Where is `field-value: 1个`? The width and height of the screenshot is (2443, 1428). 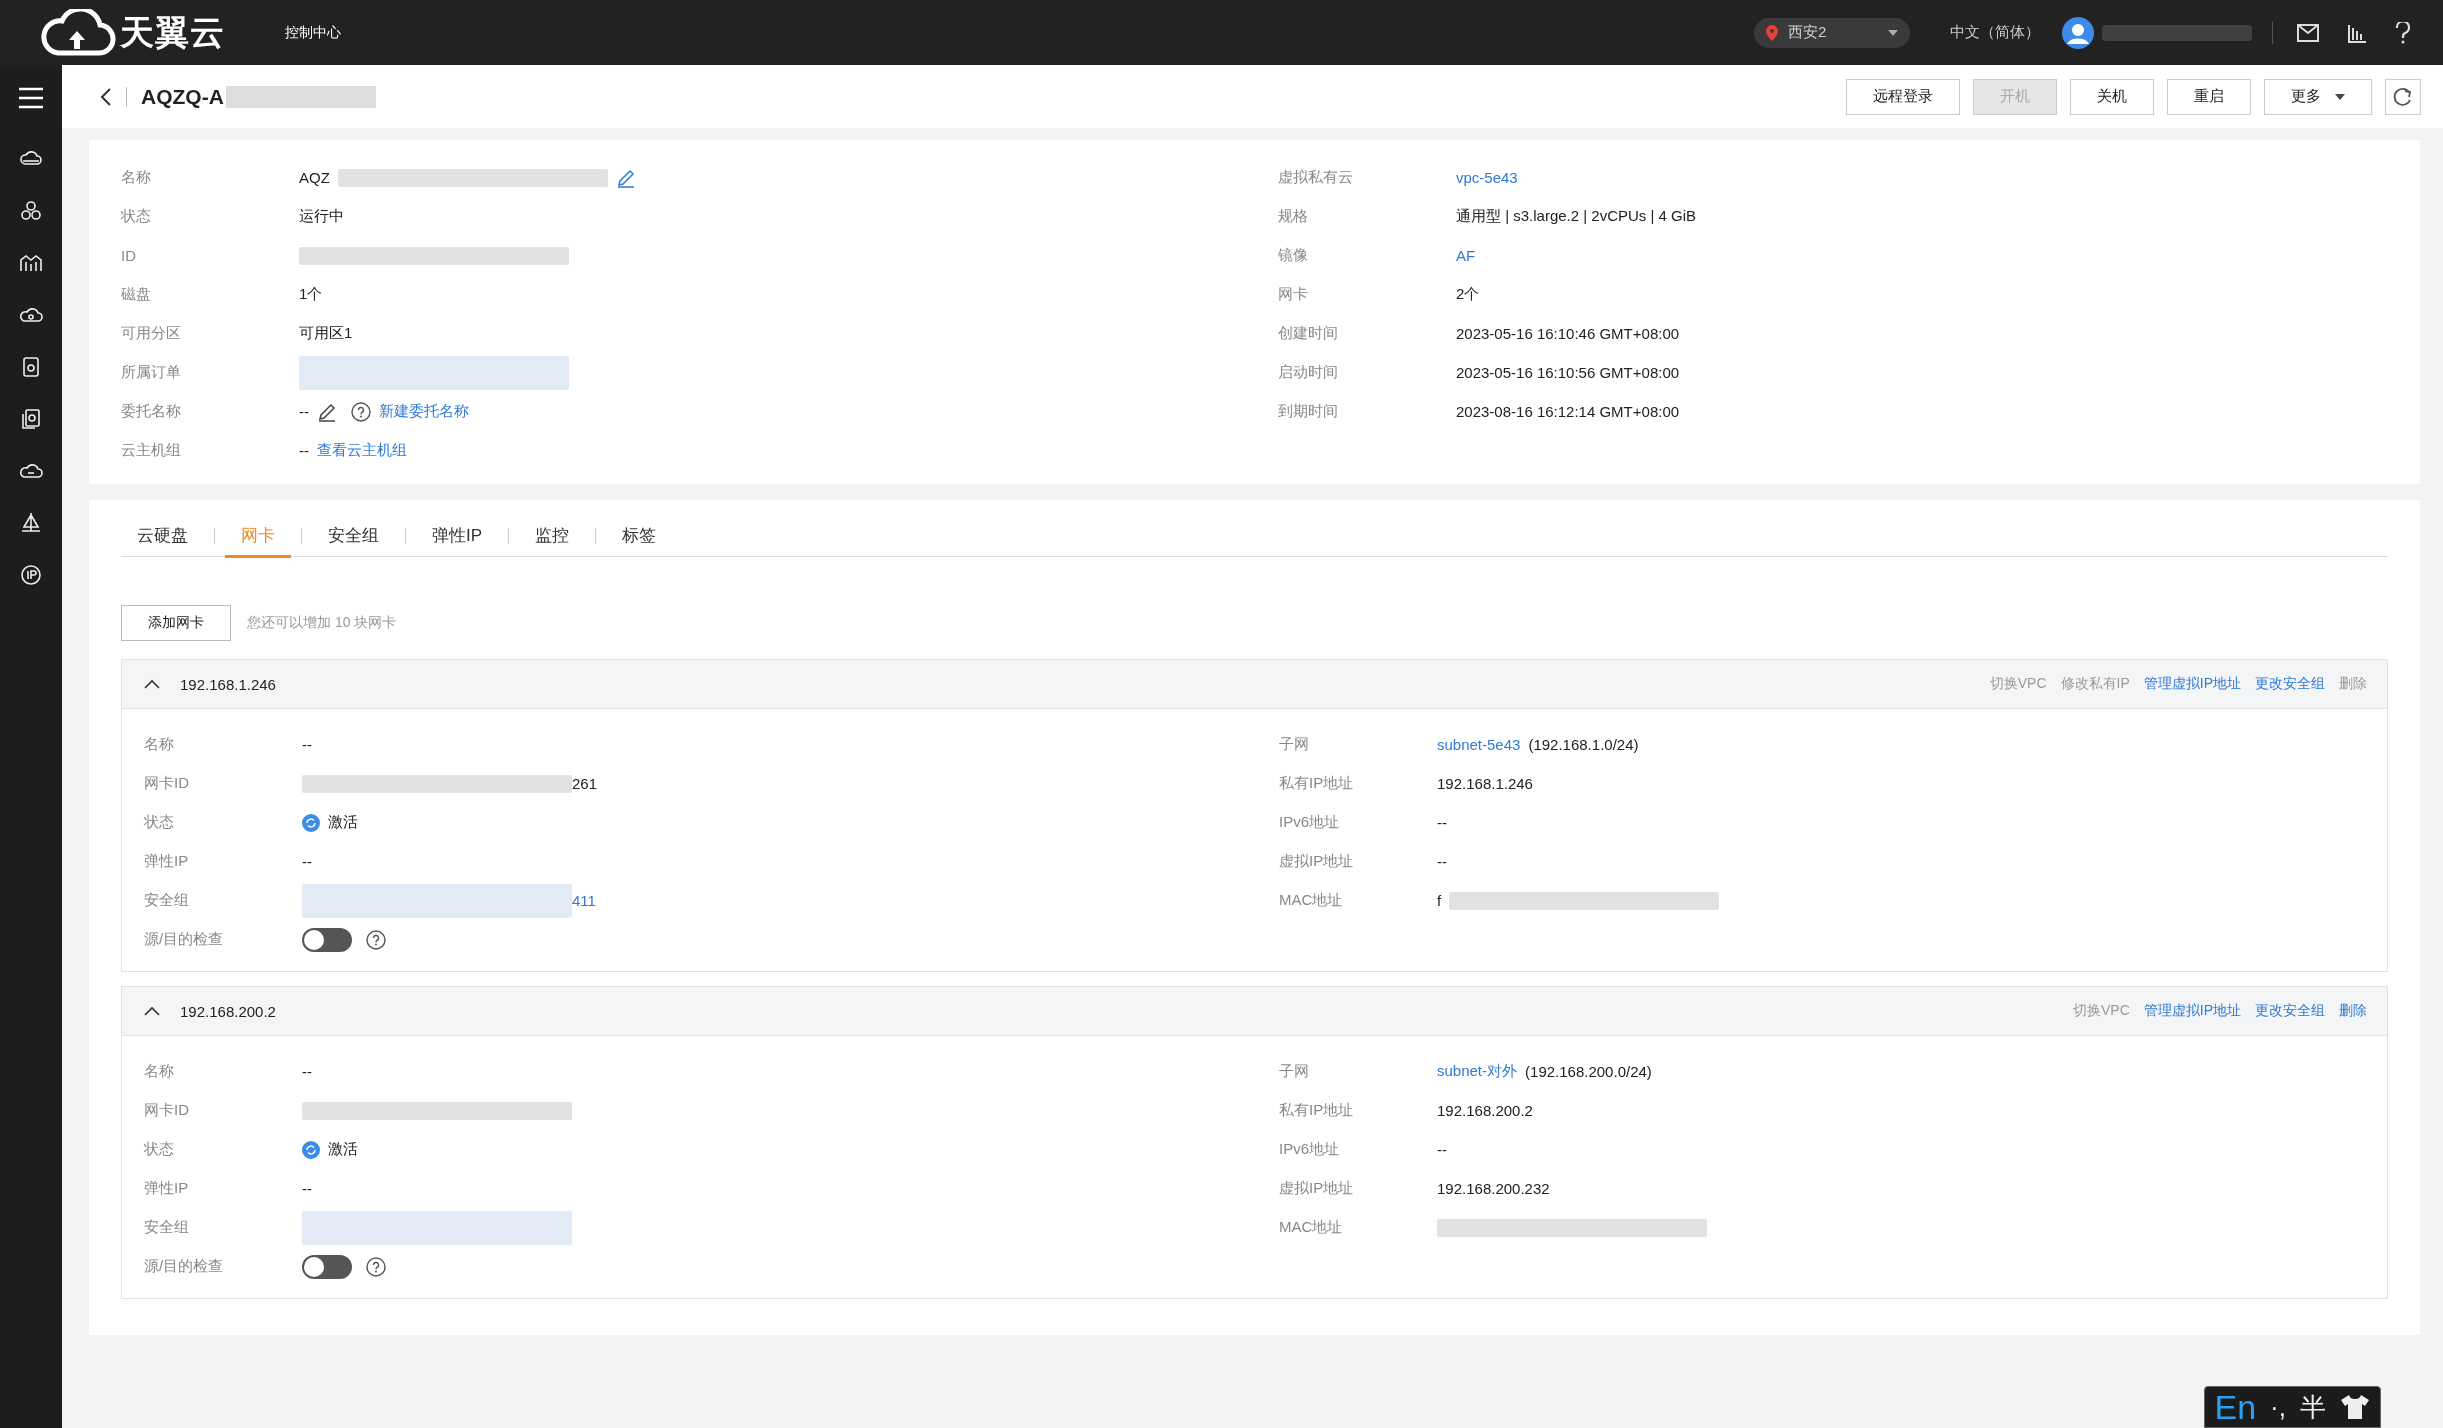
field-value: 1个 is located at coordinates (311, 294).